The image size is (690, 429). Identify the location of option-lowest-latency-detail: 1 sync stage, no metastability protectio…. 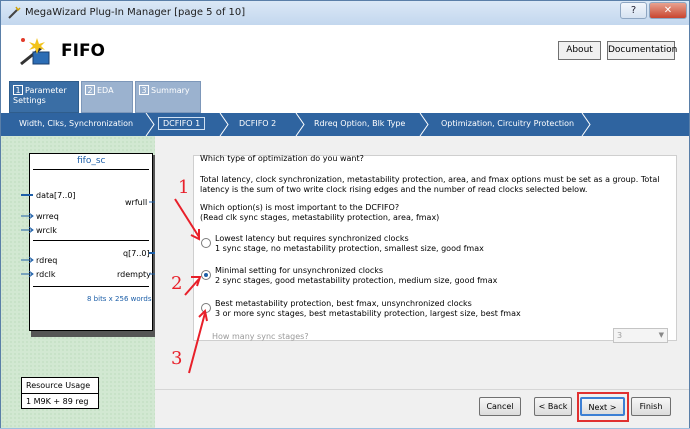
(349, 248).